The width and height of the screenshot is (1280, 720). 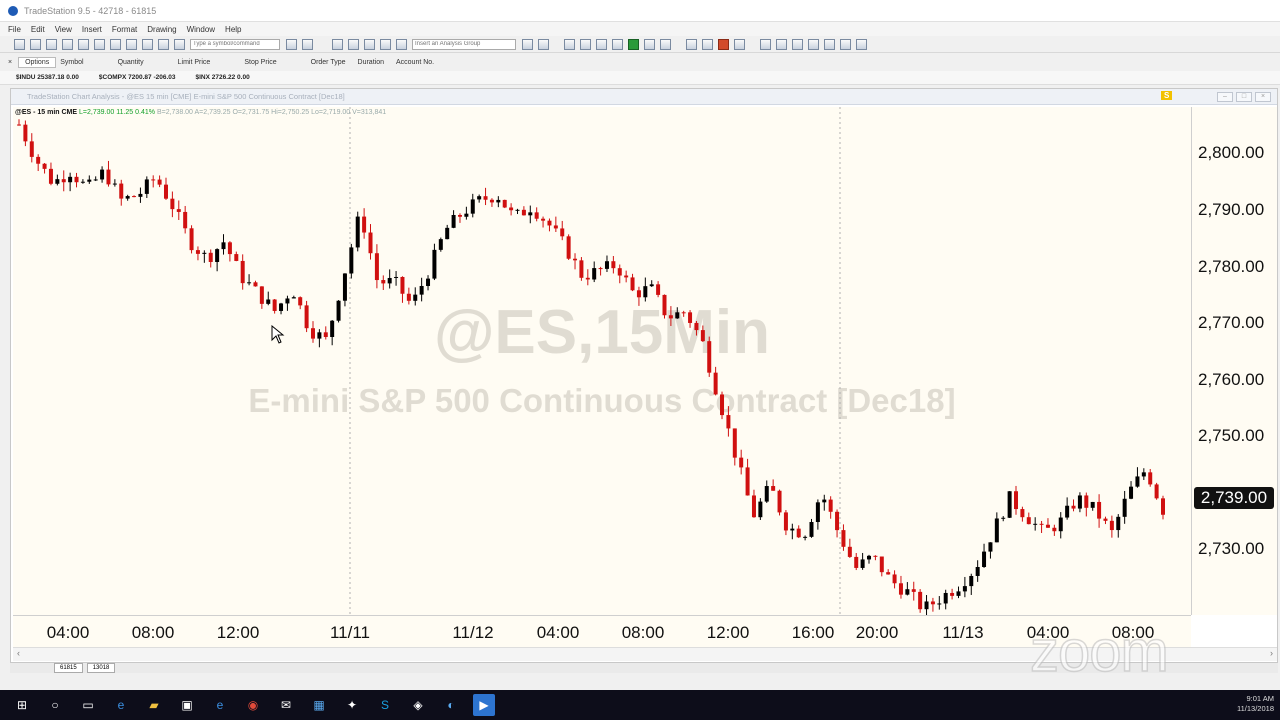 What do you see at coordinates (233, 29) in the screenshot?
I see `menu-help: Help` at bounding box center [233, 29].